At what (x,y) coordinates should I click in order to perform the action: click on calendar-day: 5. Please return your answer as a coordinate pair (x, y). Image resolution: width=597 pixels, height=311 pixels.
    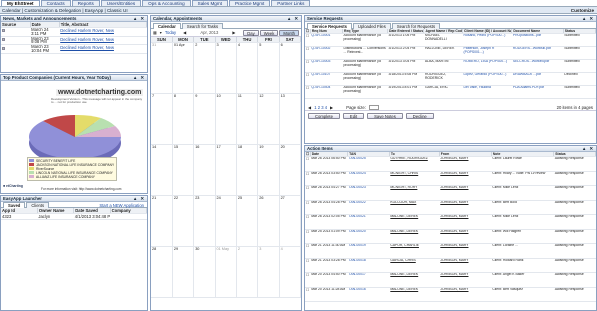
    Looking at the image, I should click on (268, 68).